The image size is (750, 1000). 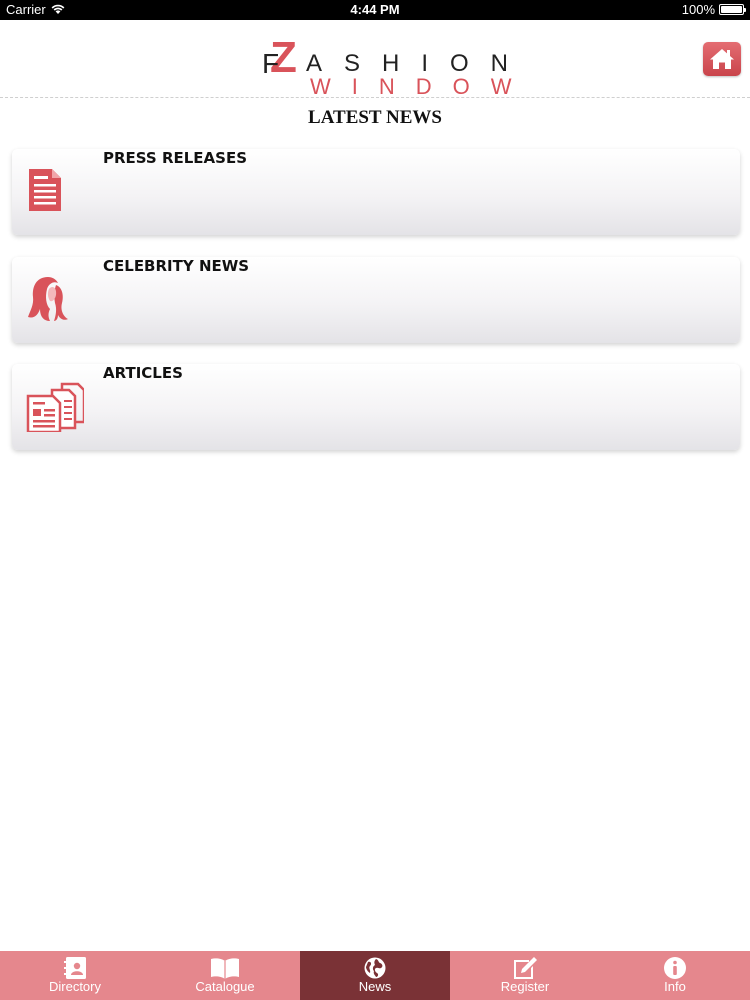 What do you see at coordinates (732, 9) in the screenshot?
I see `battery-icon` at bounding box center [732, 9].